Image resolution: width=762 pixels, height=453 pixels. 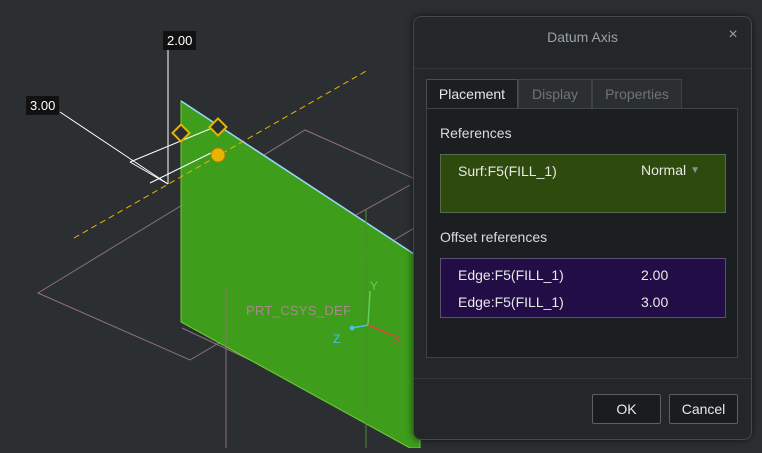 I want to click on csys-z-label: Z, so click(x=337, y=339).